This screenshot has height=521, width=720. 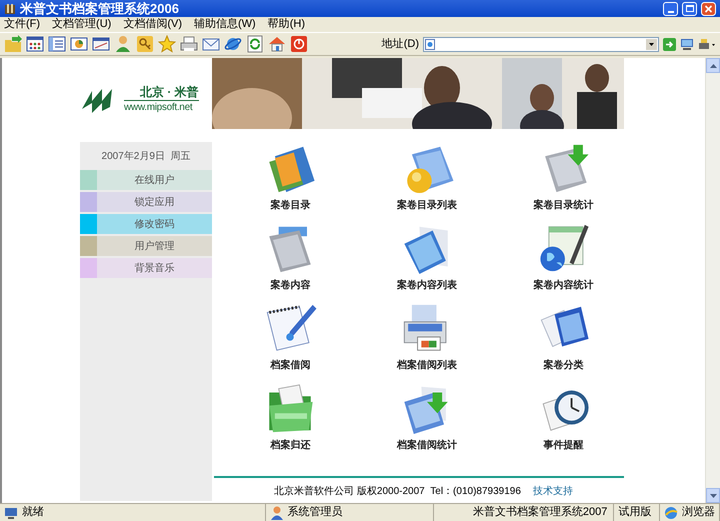 I want to click on module-label: 事件提醒, so click(x=564, y=445).